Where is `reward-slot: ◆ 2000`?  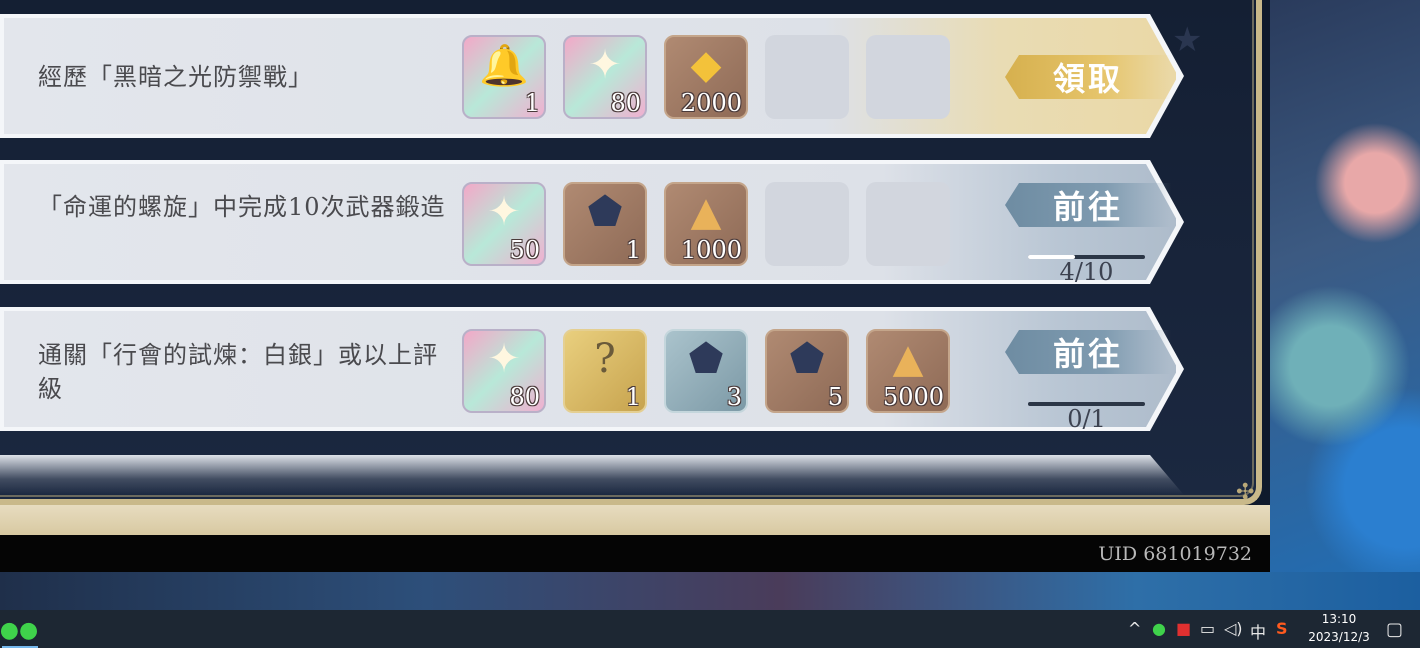 reward-slot: ◆ 2000 is located at coordinates (706, 77).